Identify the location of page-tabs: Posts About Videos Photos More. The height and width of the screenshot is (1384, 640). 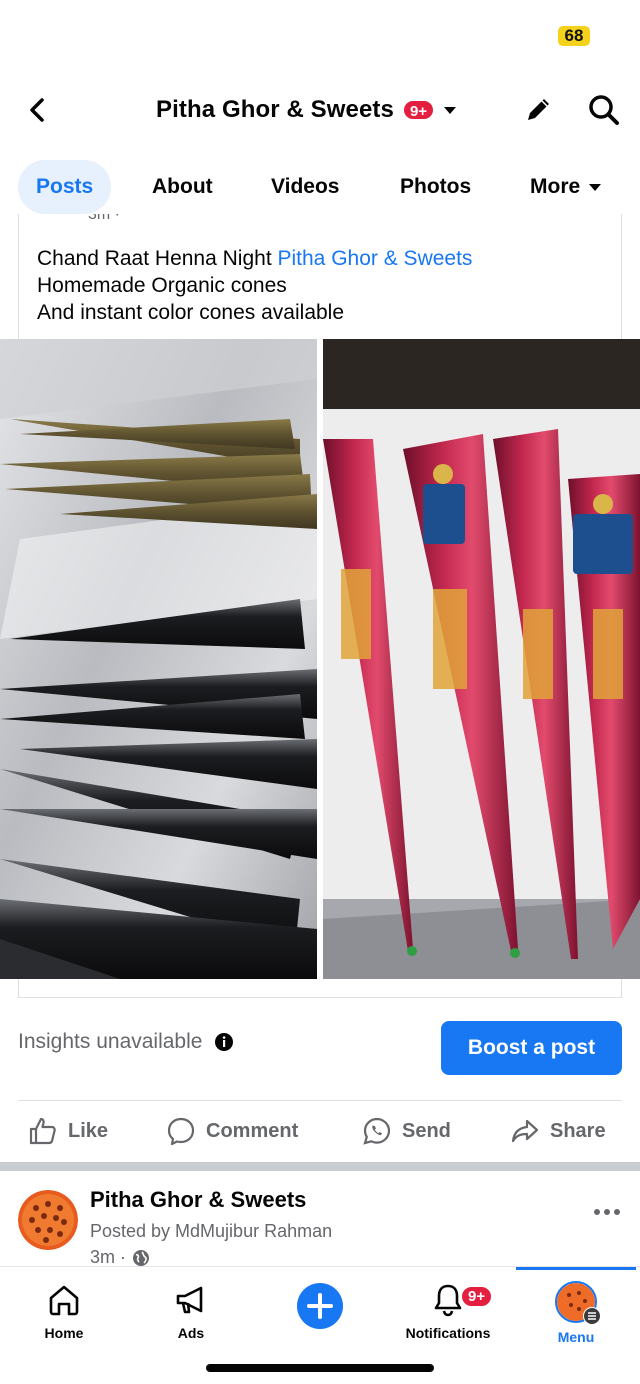
(320, 187).